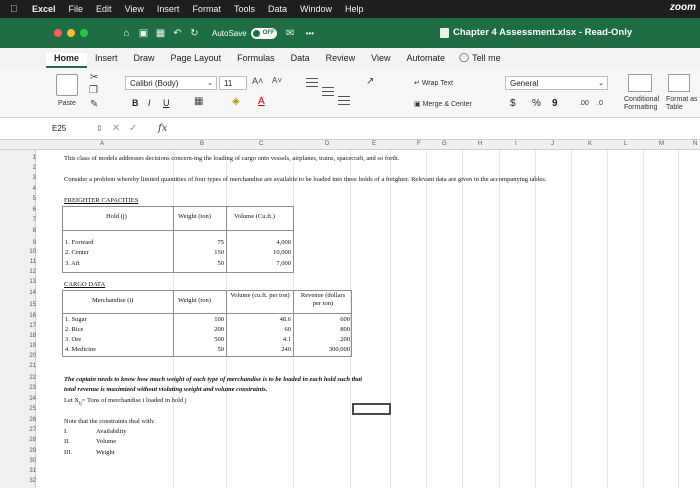 Image resolution: width=700 pixels, height=488 pixels. Describe the element at coordinates (66, 431) in the screenshot. I see `constraint-num: I.` at that location.